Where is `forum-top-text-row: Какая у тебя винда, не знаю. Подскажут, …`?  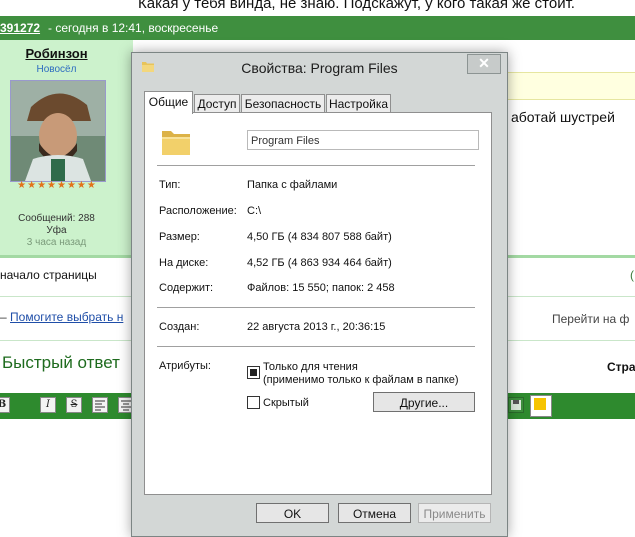 forum-top-text-row: Какая у тебя винда, не знаю. Подскажут, … is located at coordinates (317, 8).